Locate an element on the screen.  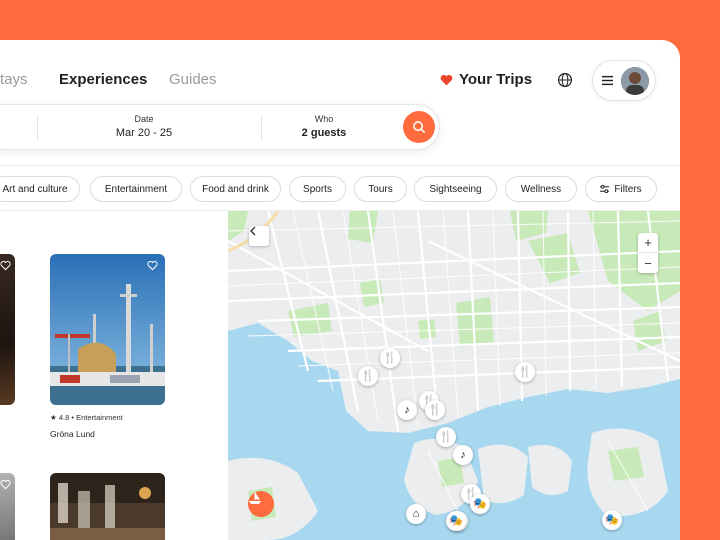
listing-title: Gröna Lund is located at coordinates (72, 434).